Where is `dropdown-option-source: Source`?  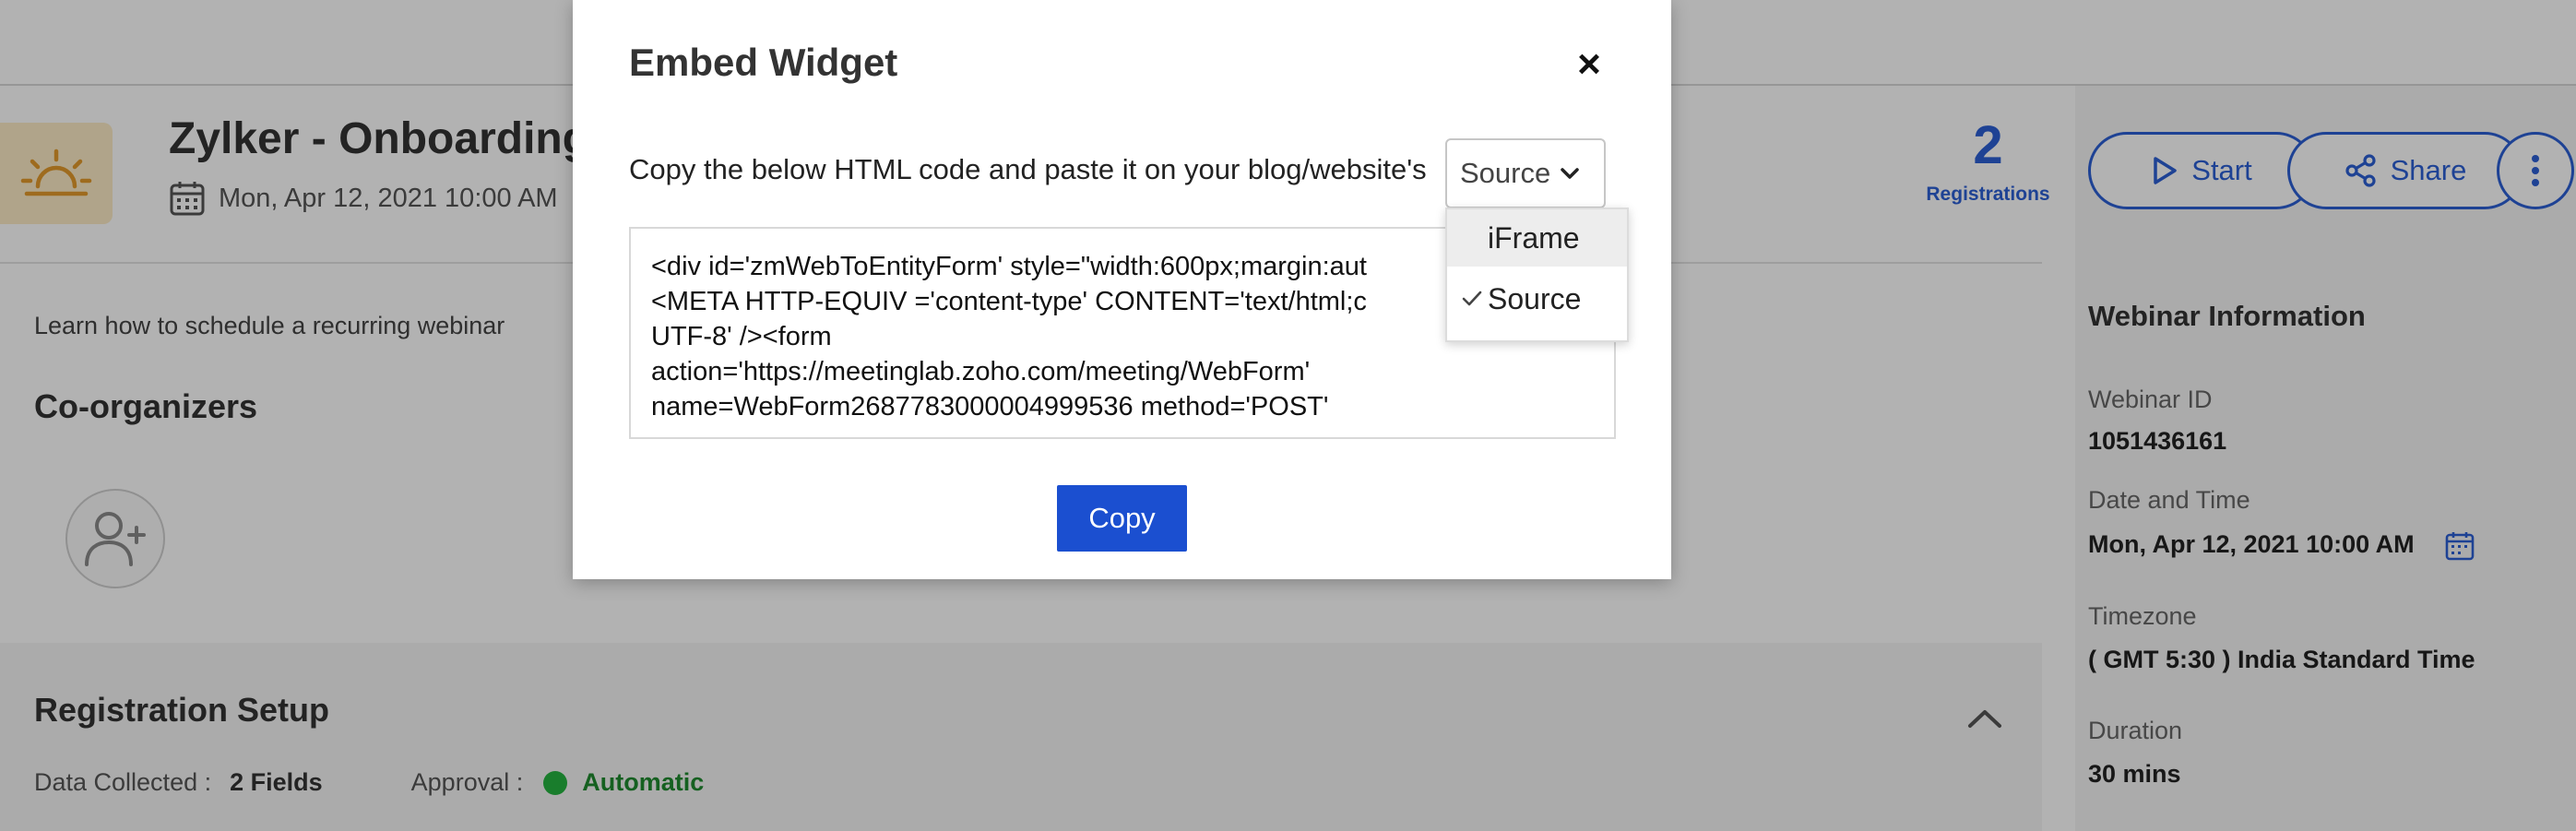
dropdown-option-source: Source is located at coordinates (1537, 298).